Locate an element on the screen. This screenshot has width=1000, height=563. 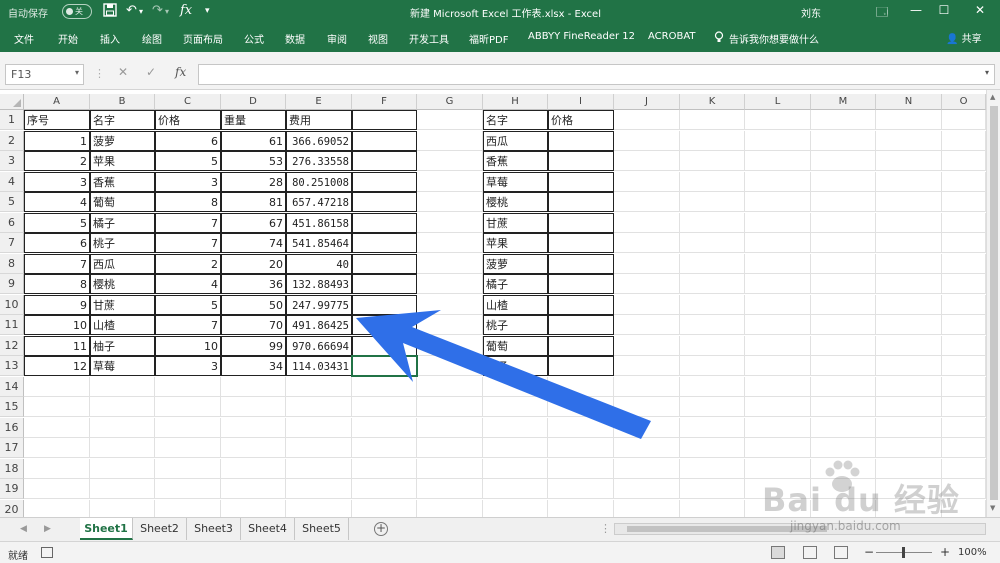
cell-c16 is located at coordinates (188, 427).